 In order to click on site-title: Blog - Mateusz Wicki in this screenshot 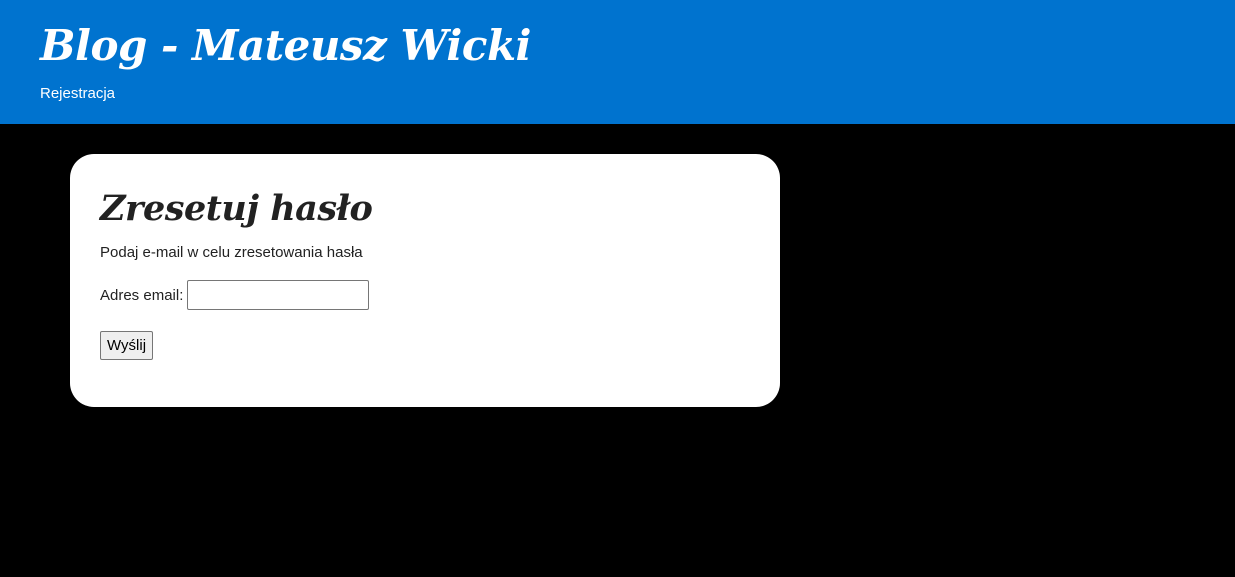, I will do `click(286, 46)`.